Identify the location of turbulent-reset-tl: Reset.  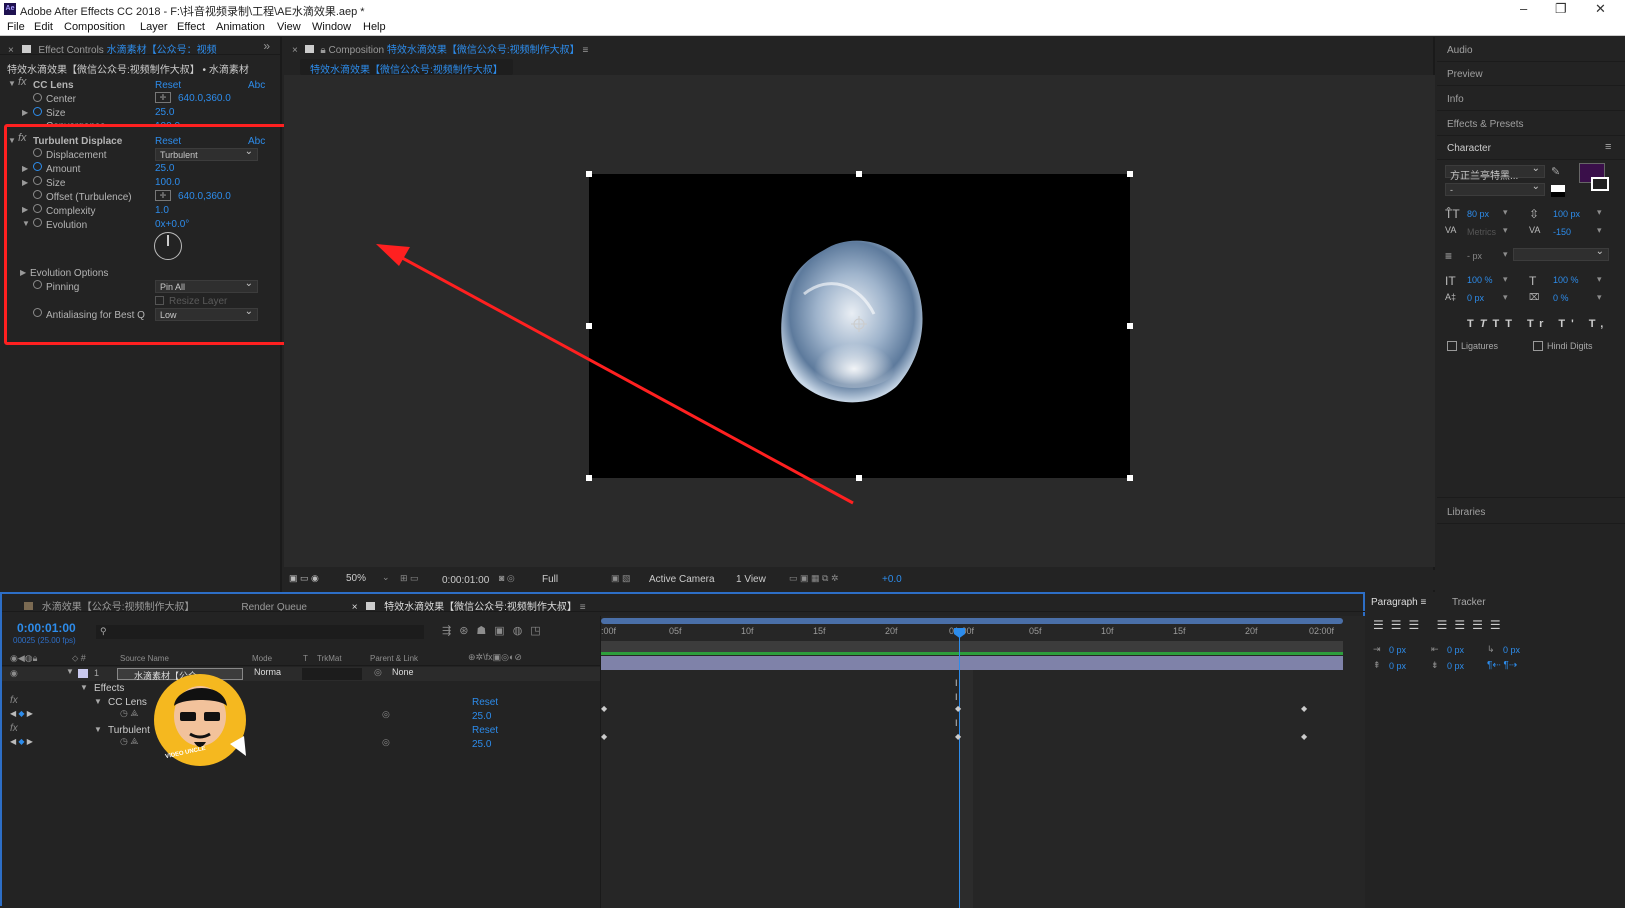
(485, 730).